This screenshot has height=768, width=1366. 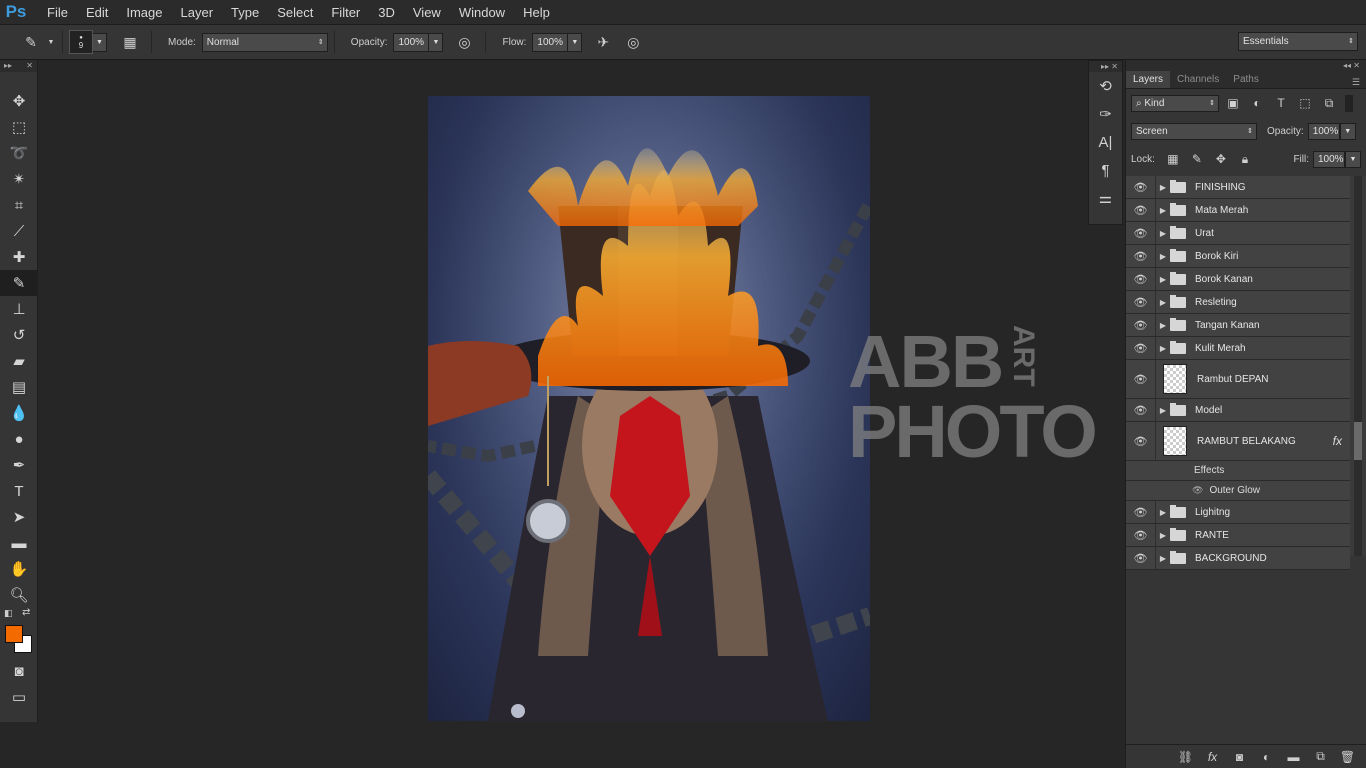 I want to click on clone-stamp-tool-icon: ⊥, so click(x=19, y=309).